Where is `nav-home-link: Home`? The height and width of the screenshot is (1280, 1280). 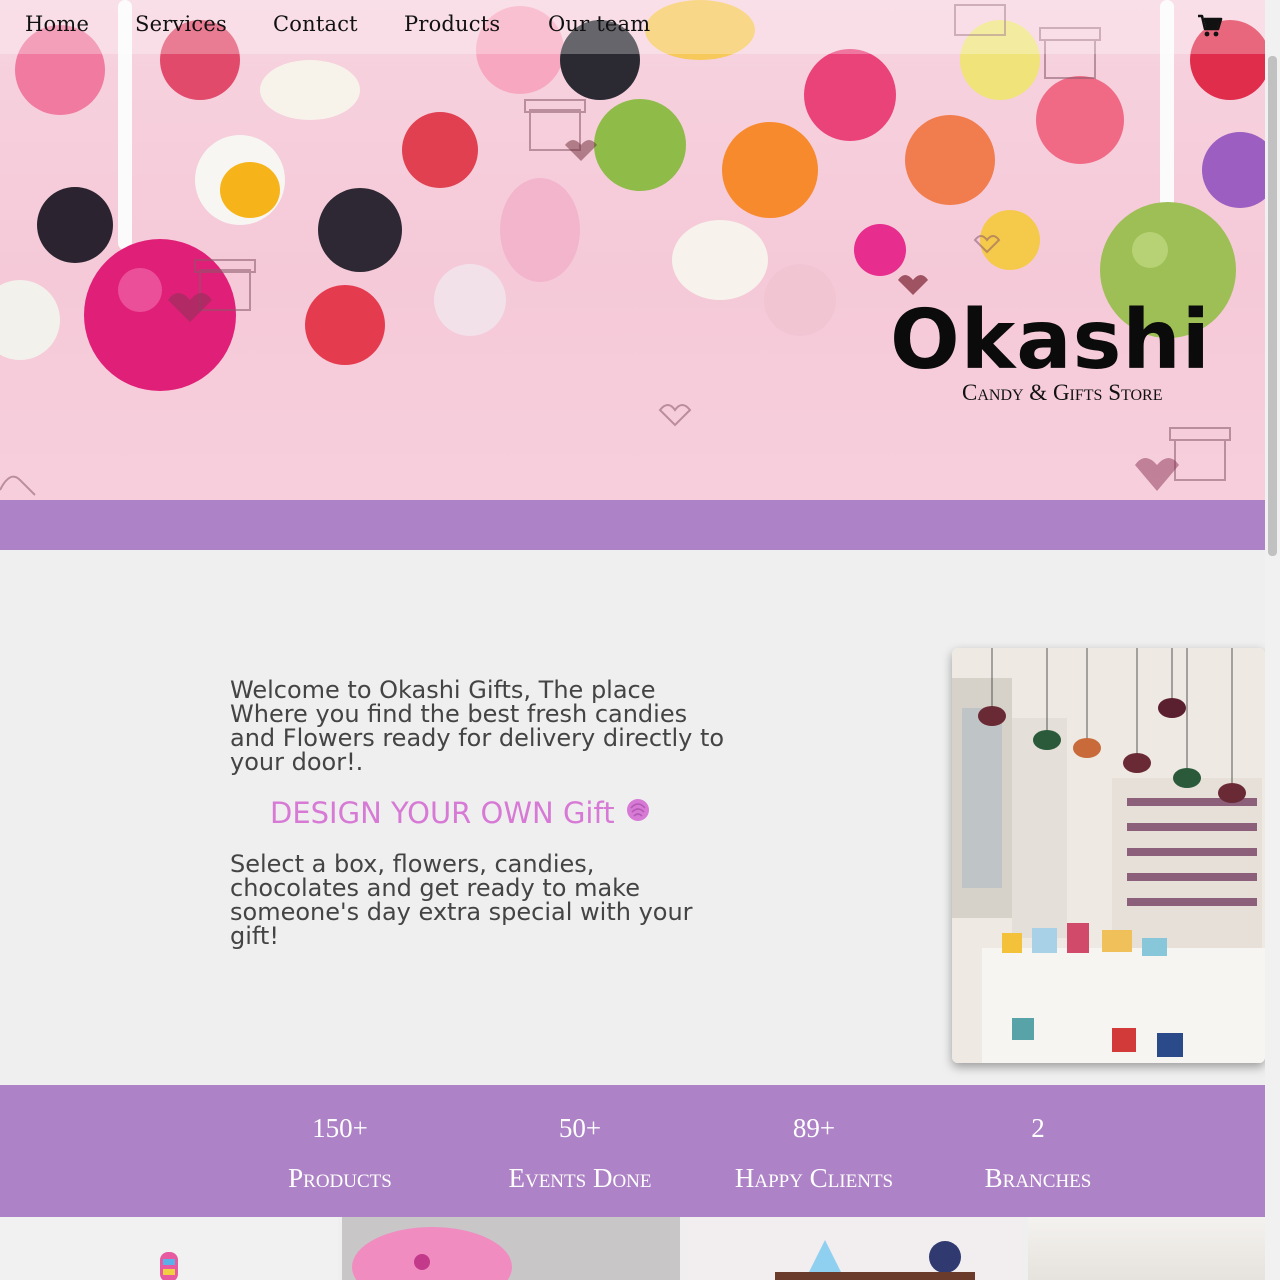
nav-home-link: Home is located at coordinates (57, 24).